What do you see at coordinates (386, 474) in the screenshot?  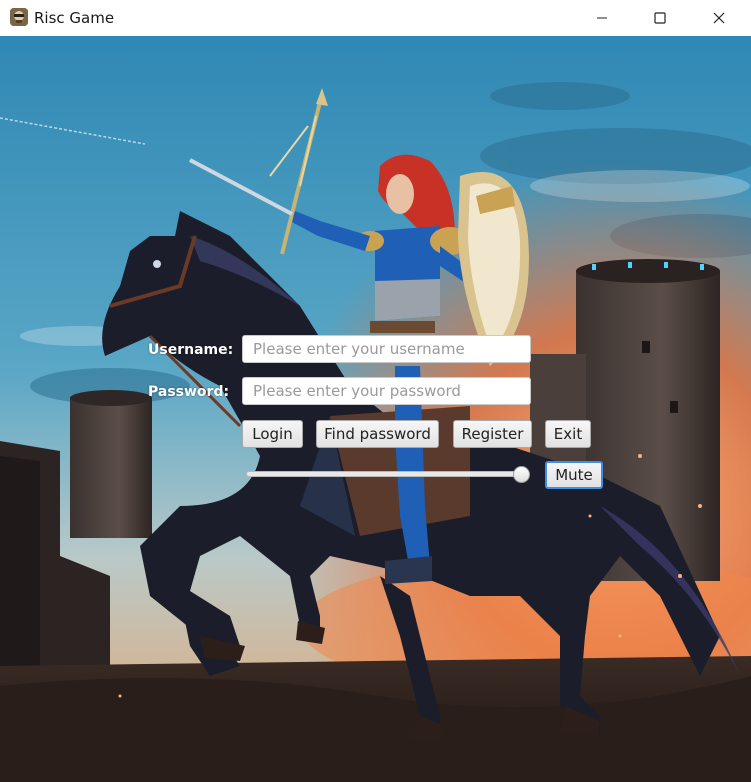 I see `volume-slider-track` at bounding box center [386, 474].